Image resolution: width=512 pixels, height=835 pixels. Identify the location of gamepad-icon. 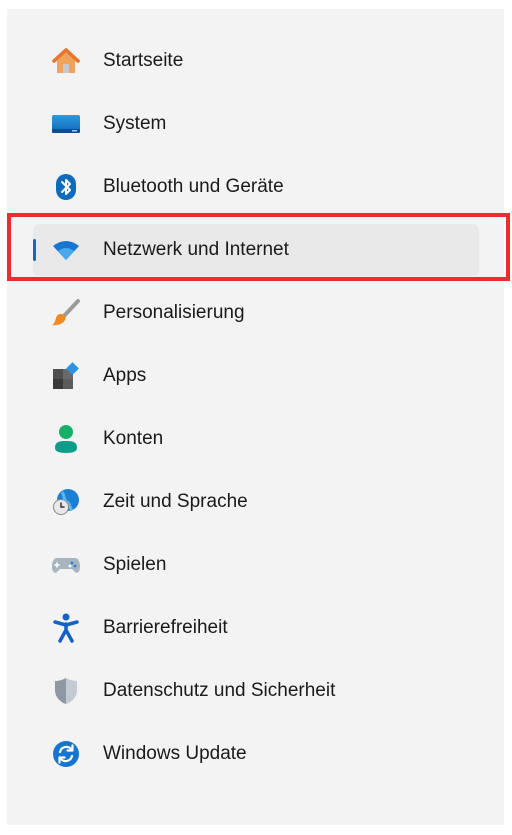
(66, 565).